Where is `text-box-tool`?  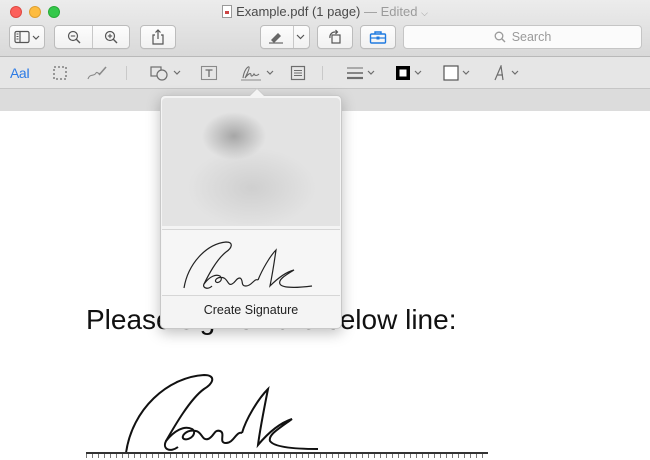
text-box-tool is located at coordinates (209, 73).